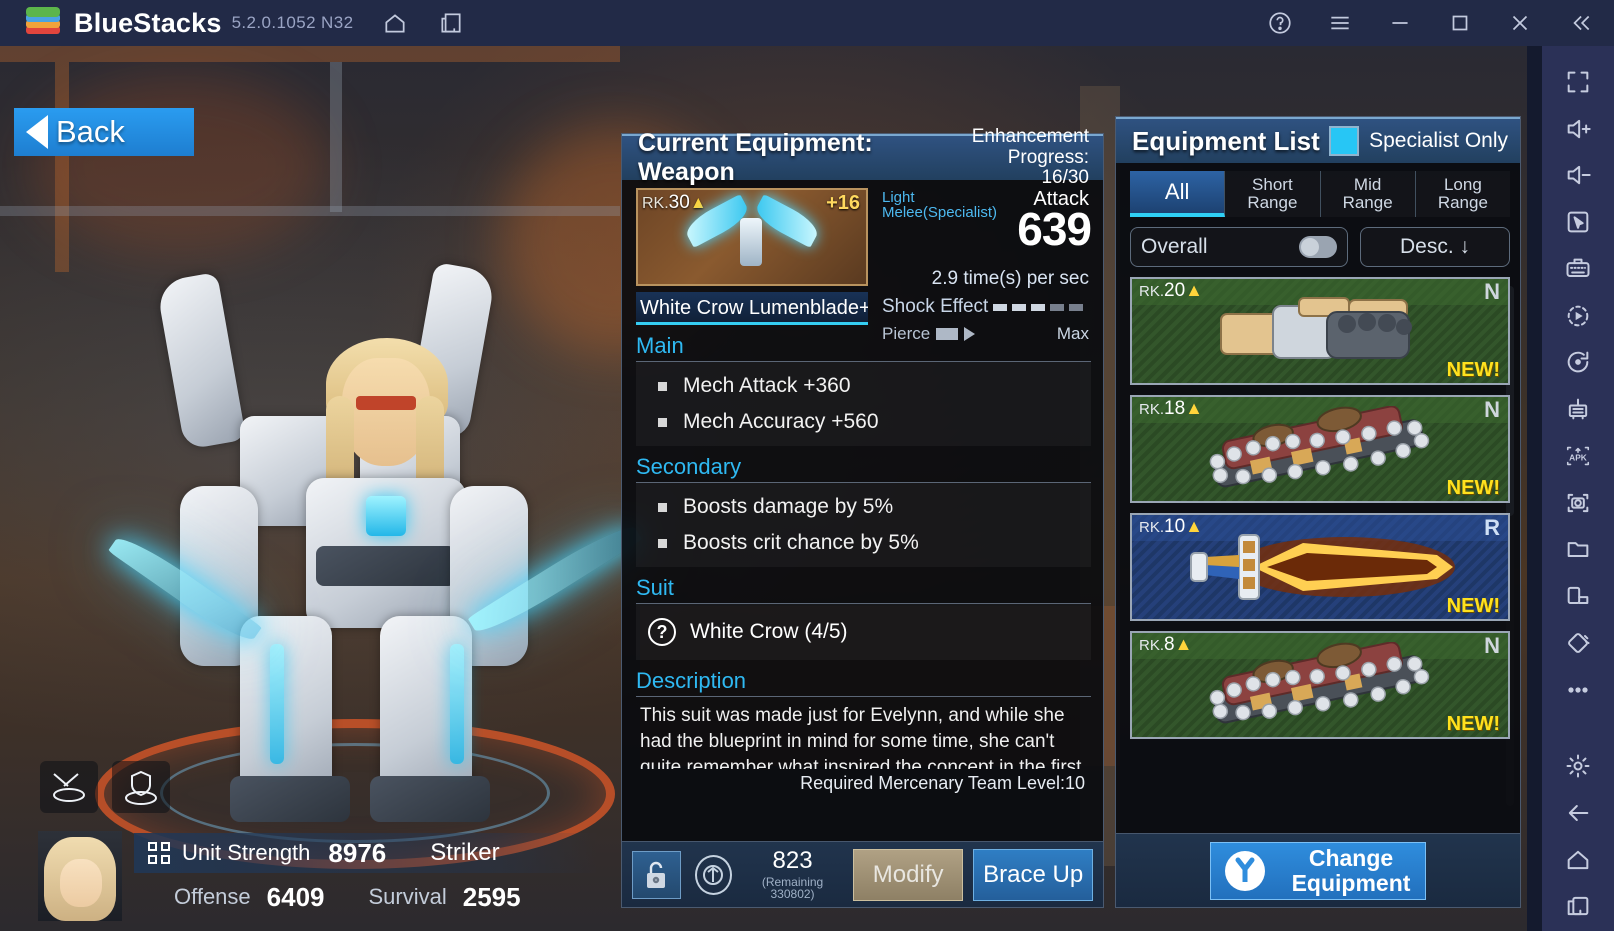 This screenshot has width=1614, height=931. What do you see at coordinates (1578, 316) in the screenshot?
I see `macro-record-icon` at bounding box center [1578, 316].